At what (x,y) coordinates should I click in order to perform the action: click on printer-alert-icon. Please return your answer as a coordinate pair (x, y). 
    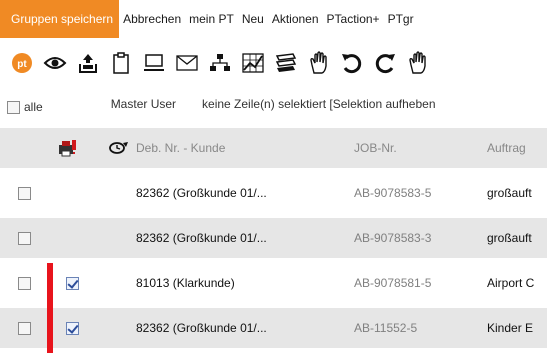
    Looking at the image, I should click on (67, 148).